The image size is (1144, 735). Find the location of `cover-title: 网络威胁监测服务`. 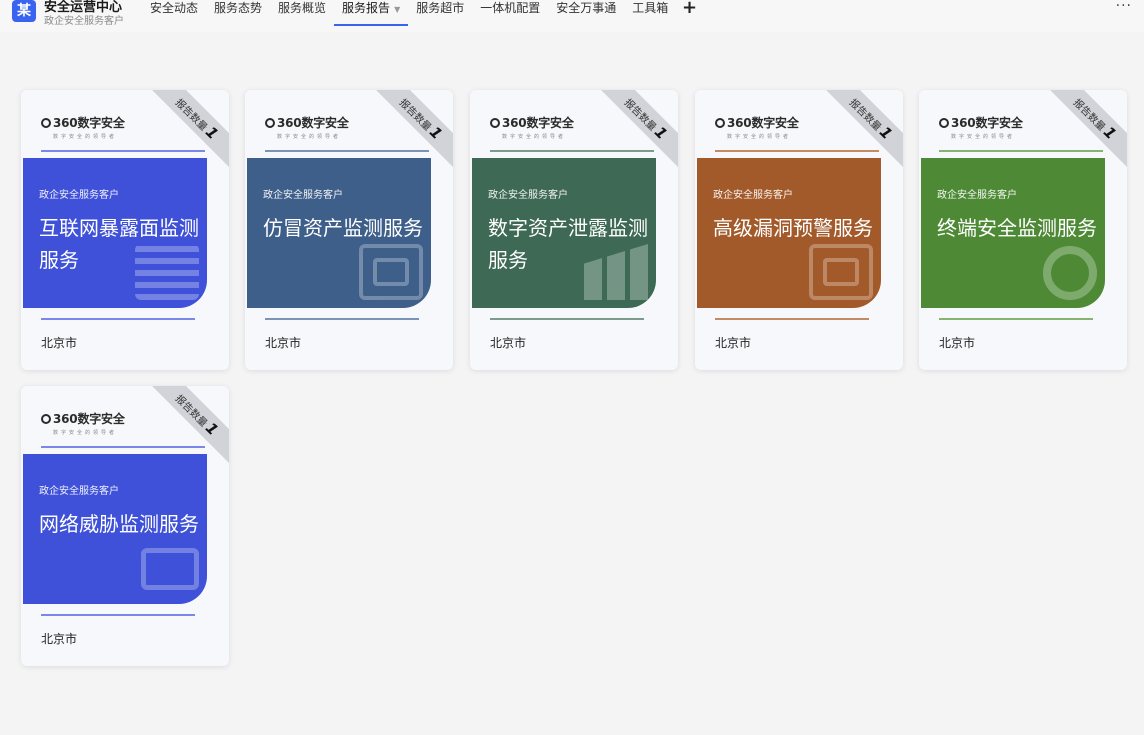

cover-title: 网络威胁监测服务 is located at coordinates (119, 524).